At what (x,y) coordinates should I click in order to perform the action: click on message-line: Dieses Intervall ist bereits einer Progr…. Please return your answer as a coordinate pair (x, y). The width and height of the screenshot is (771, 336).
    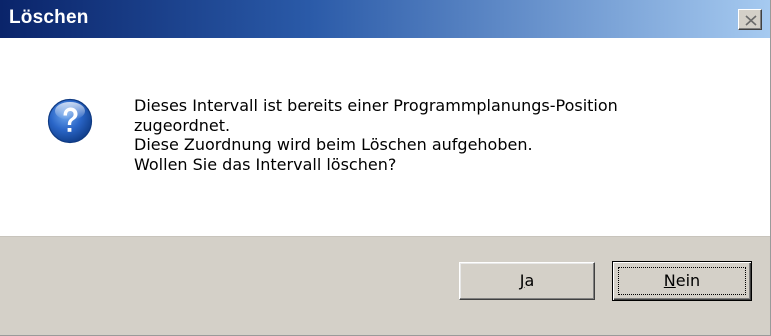
    Looking at the image, I should click on (376, 105).